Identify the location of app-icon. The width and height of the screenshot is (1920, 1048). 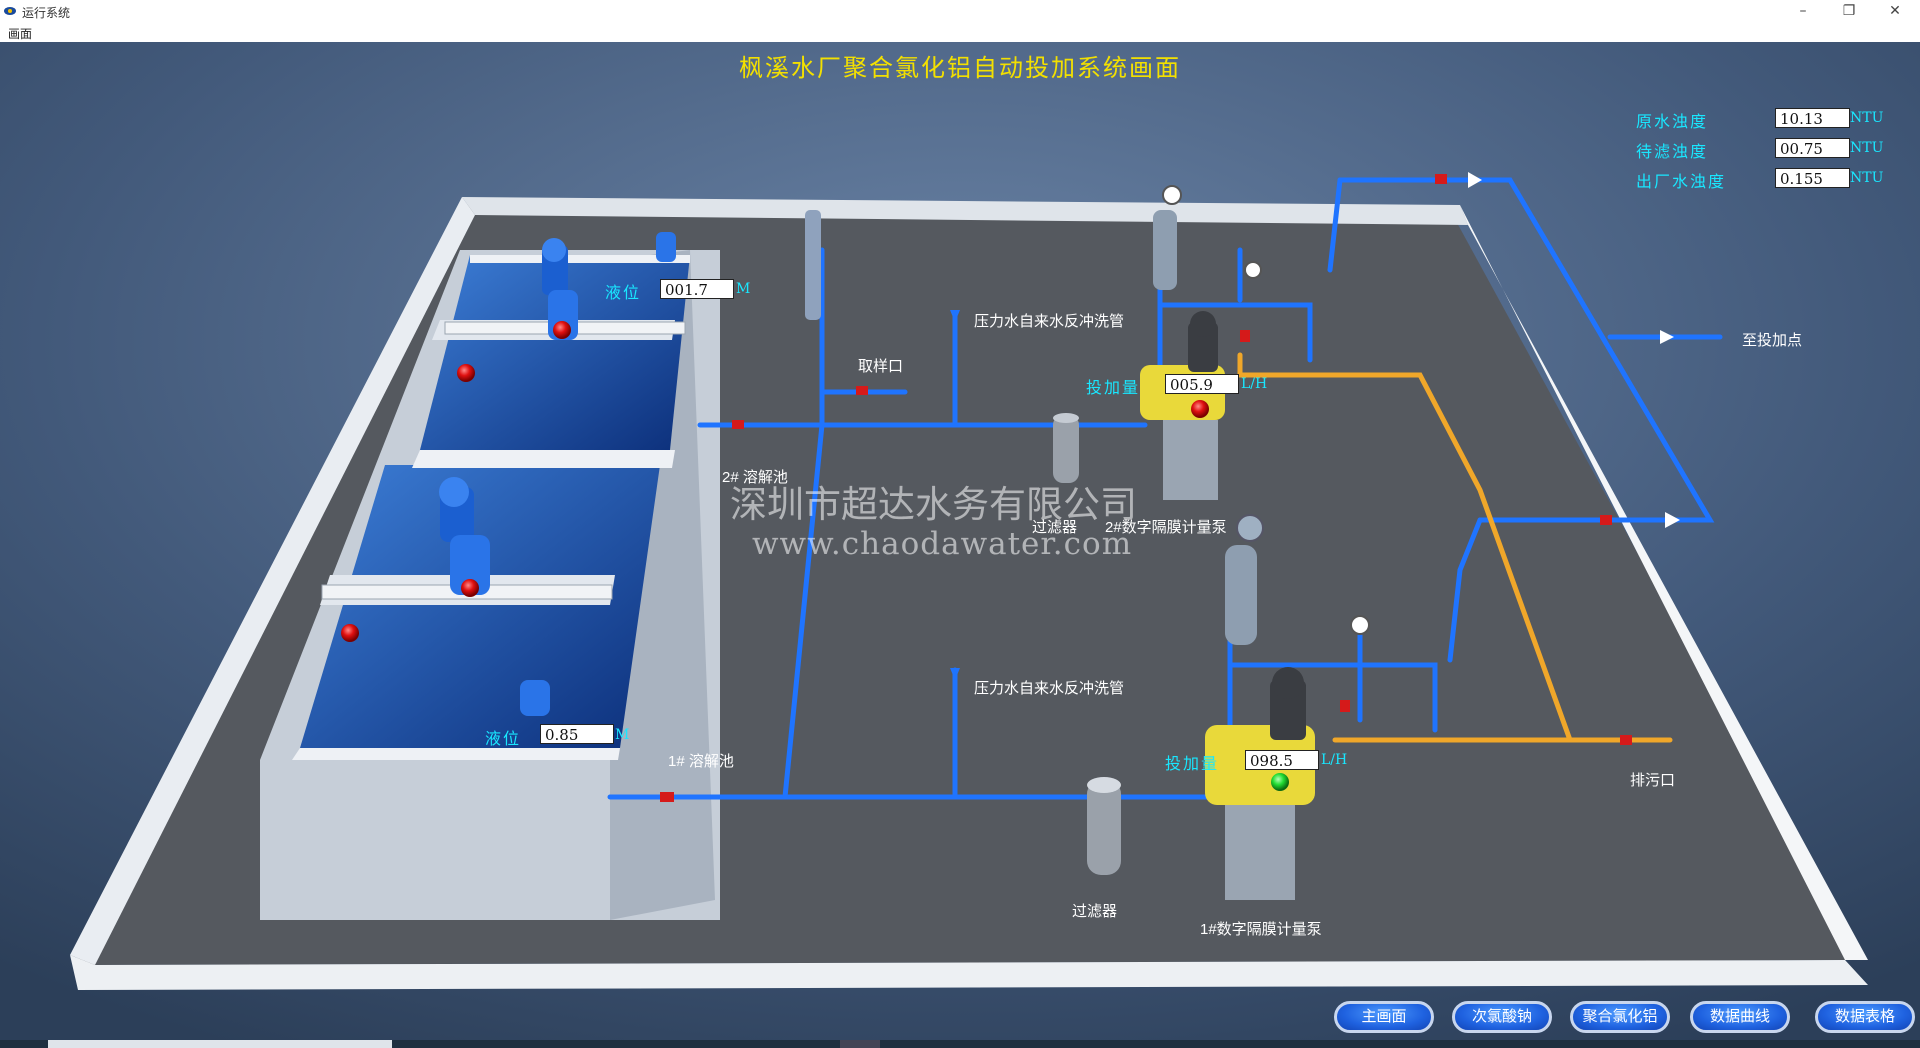
(10, 11).